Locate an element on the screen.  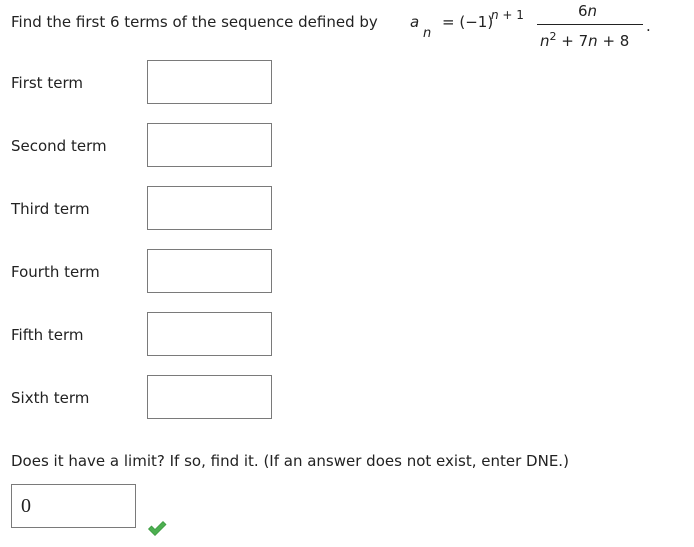
third-term-input is located at coordinates (209, 208).